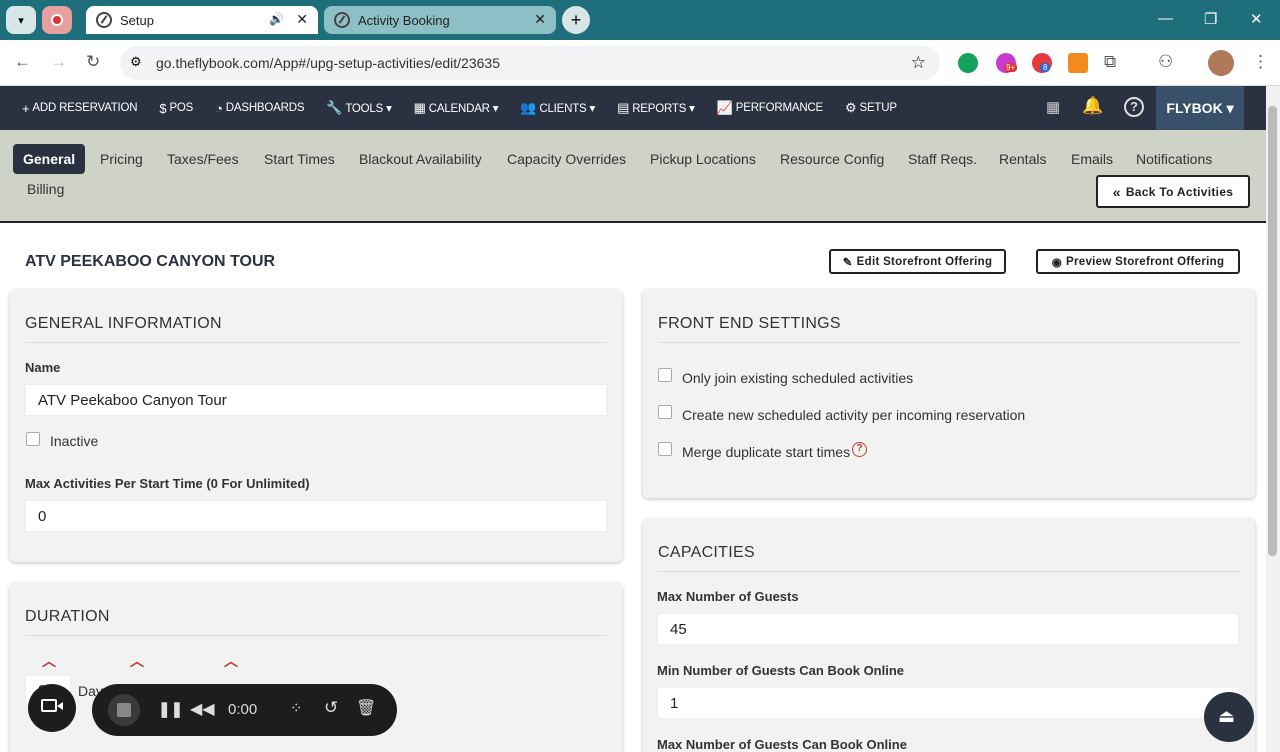 The height and width of the screenshot is (752, 1280). Describe the element at coordinates (359, 108) in the screenshot. I see `nav-tools: 🔧 TOOLS ▾` at that location.